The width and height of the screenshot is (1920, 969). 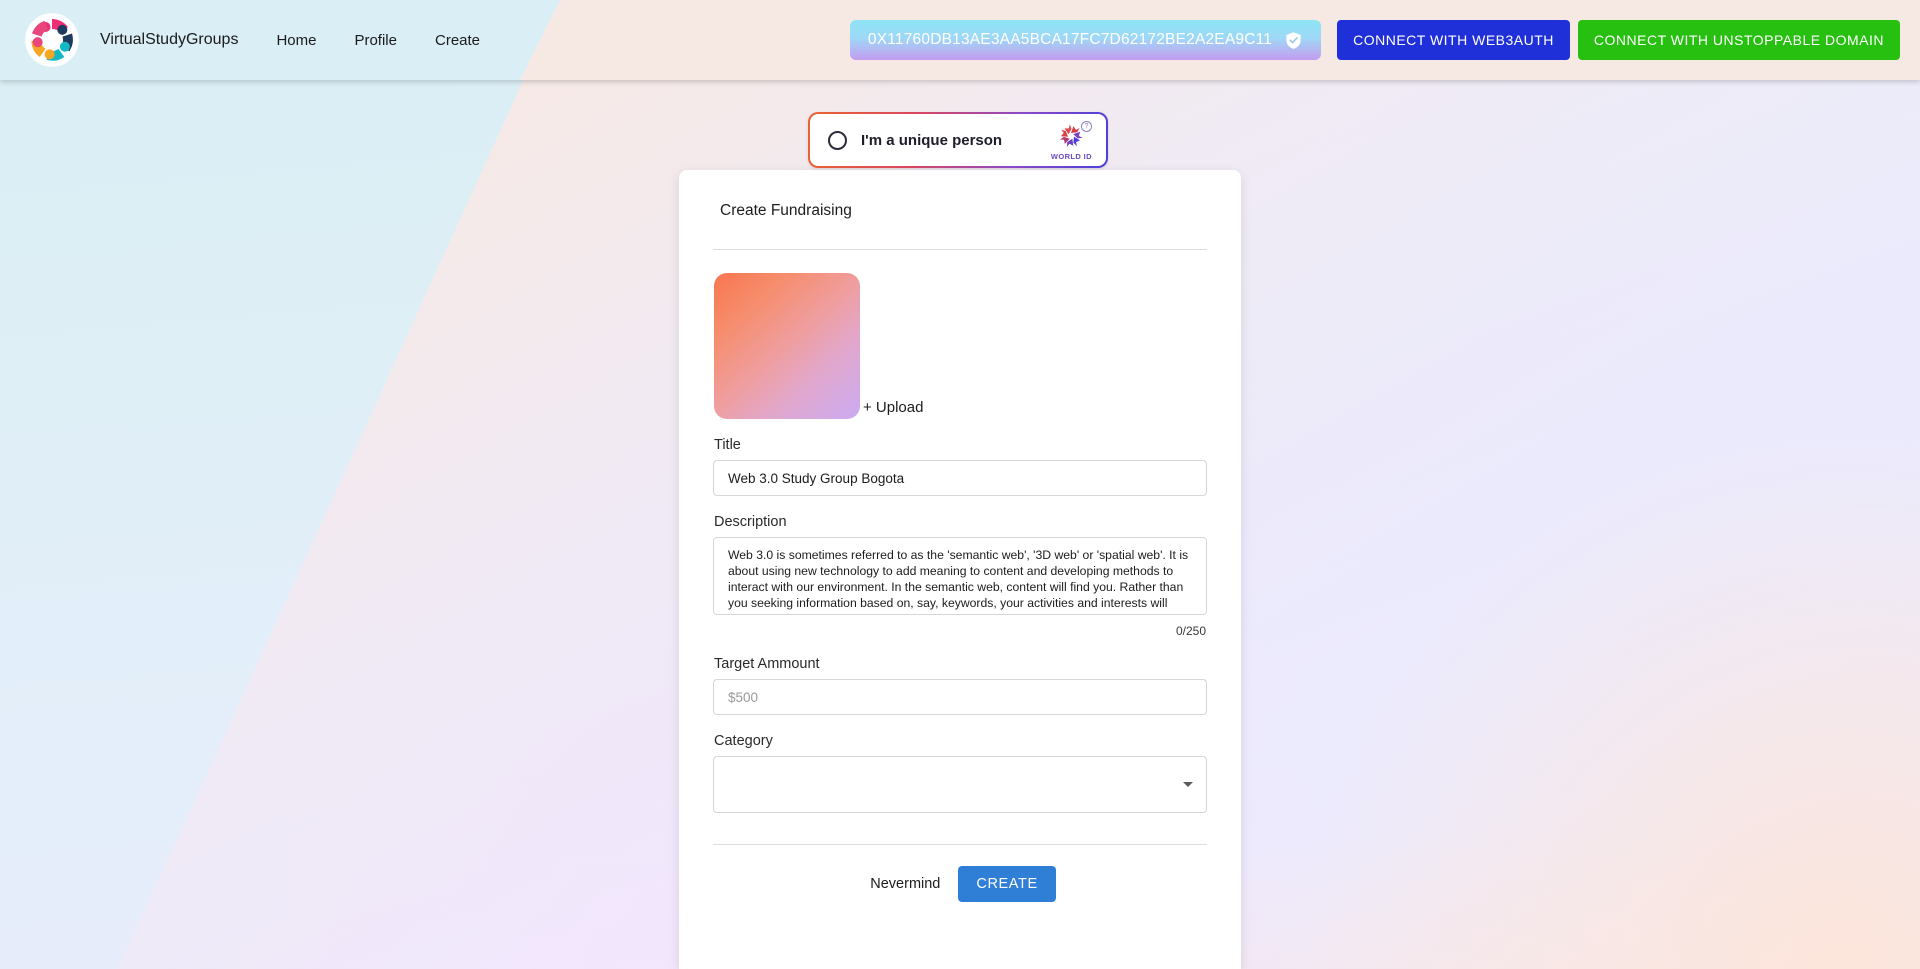 I want to click on card-actions: Nevermind CREATE, so click(x=960, y=898).